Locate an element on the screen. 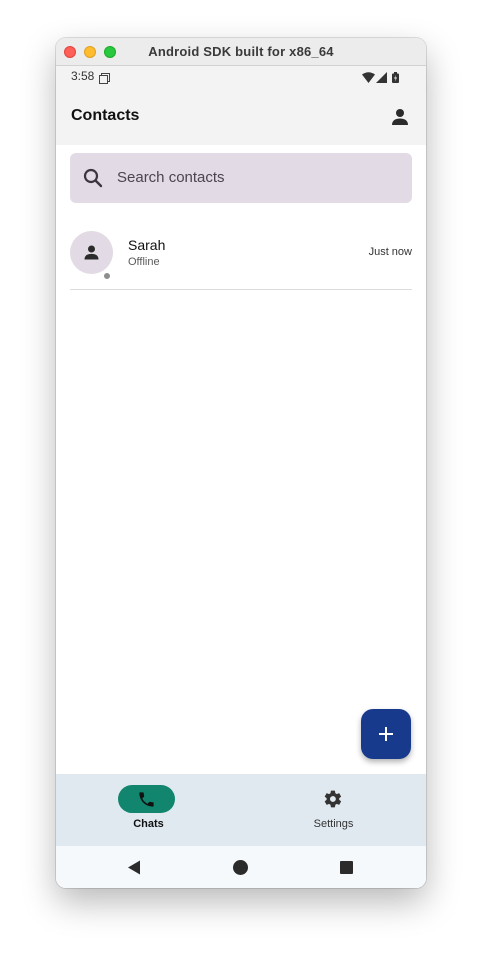 This screenshot has width=482, height=963. nav-item-chats: Chats is located at coordinates (148, 810).